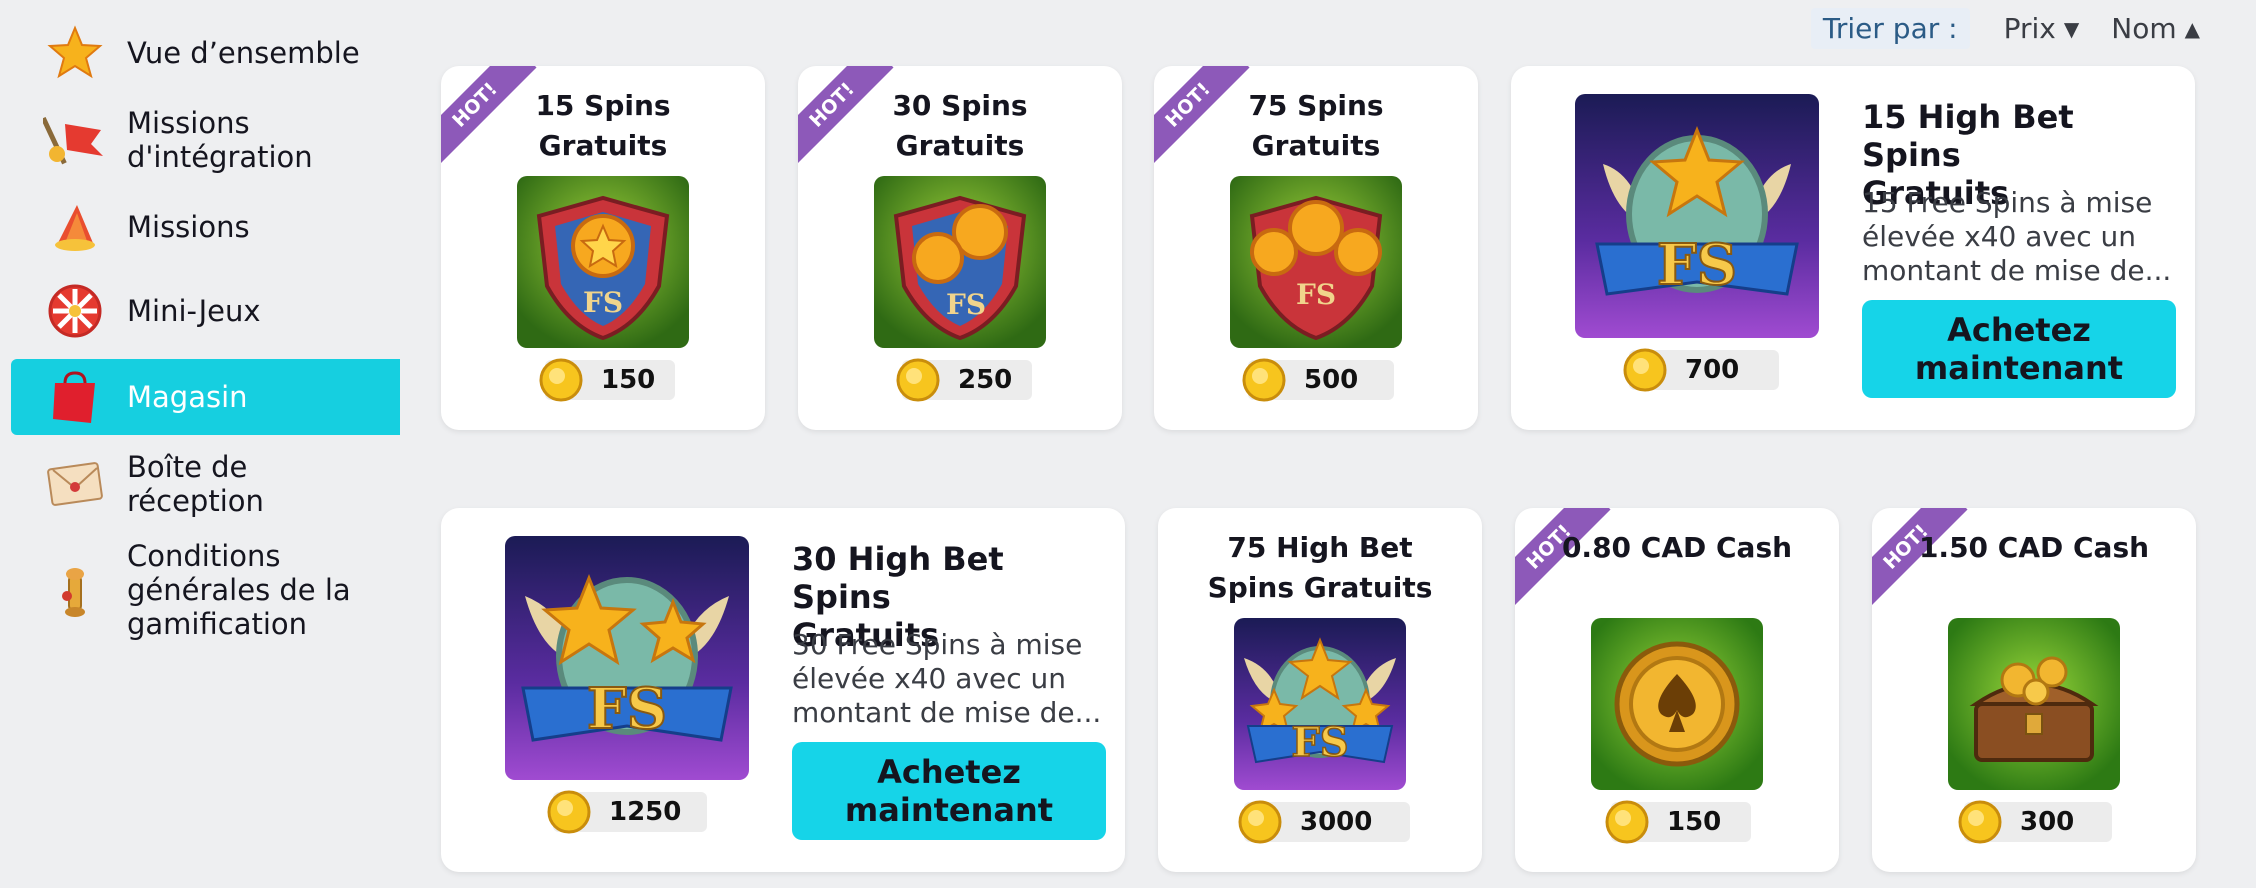  Describe the element at coordinates (1331, 380) in the screenshot. I see `price-value: 500` at that location.